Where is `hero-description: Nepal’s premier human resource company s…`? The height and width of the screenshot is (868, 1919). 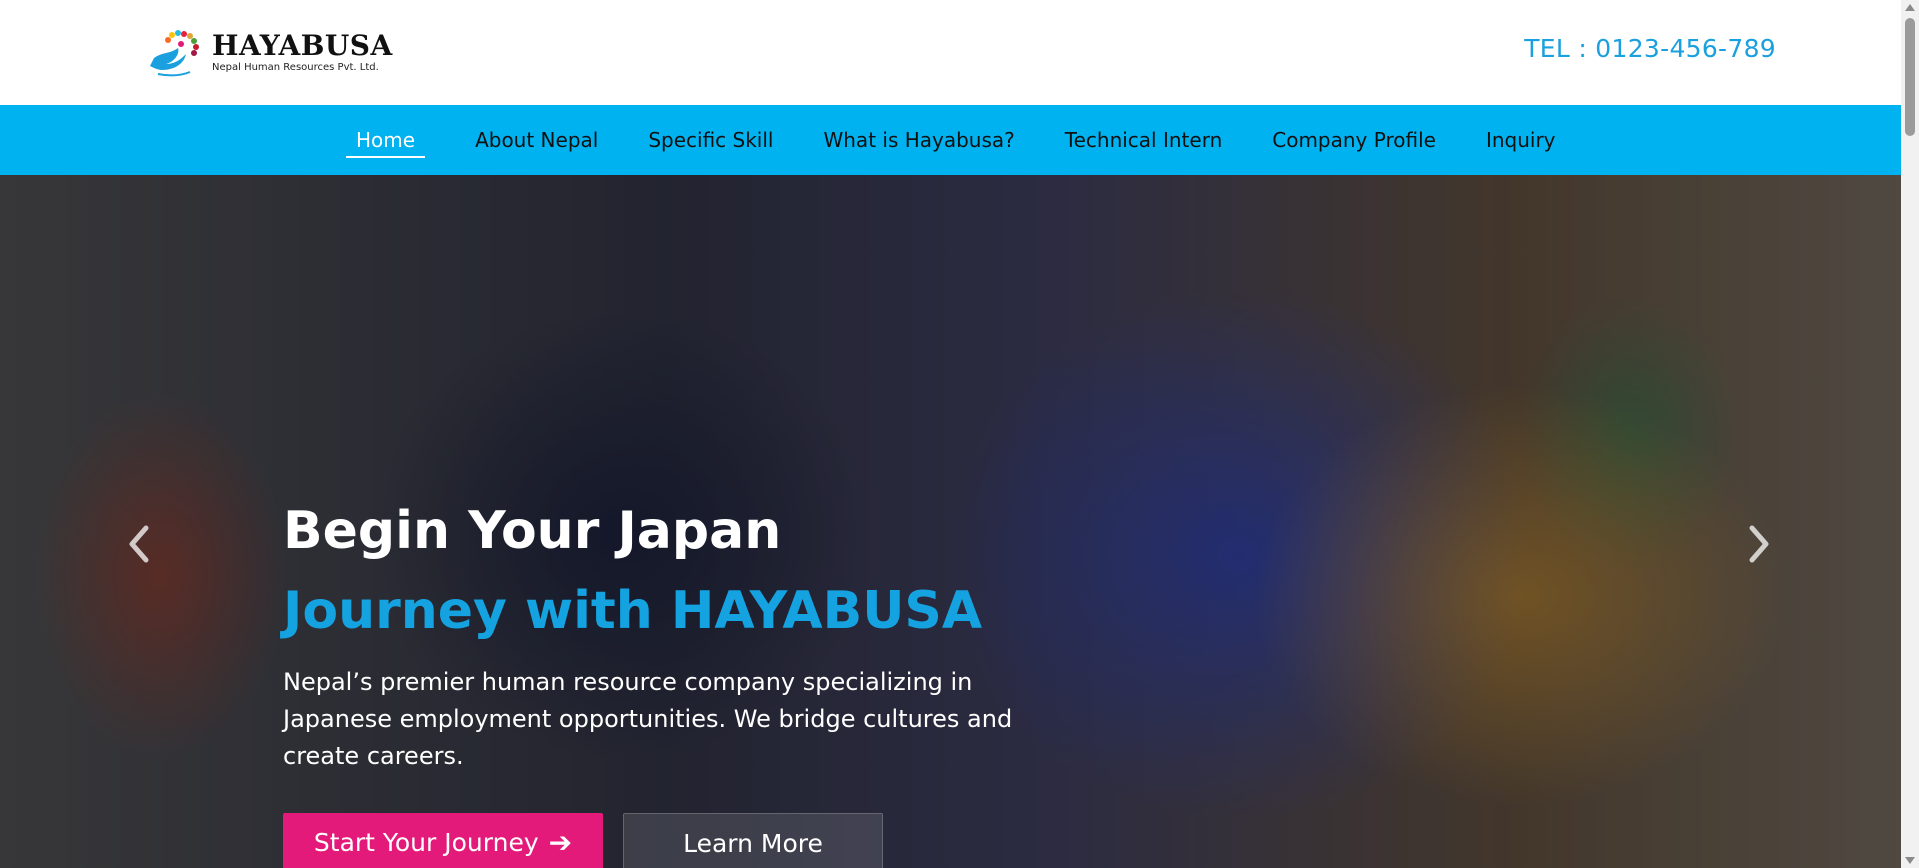 hero-description: Nepal’s premier human resource company s… is located at coordinates (648, 719).